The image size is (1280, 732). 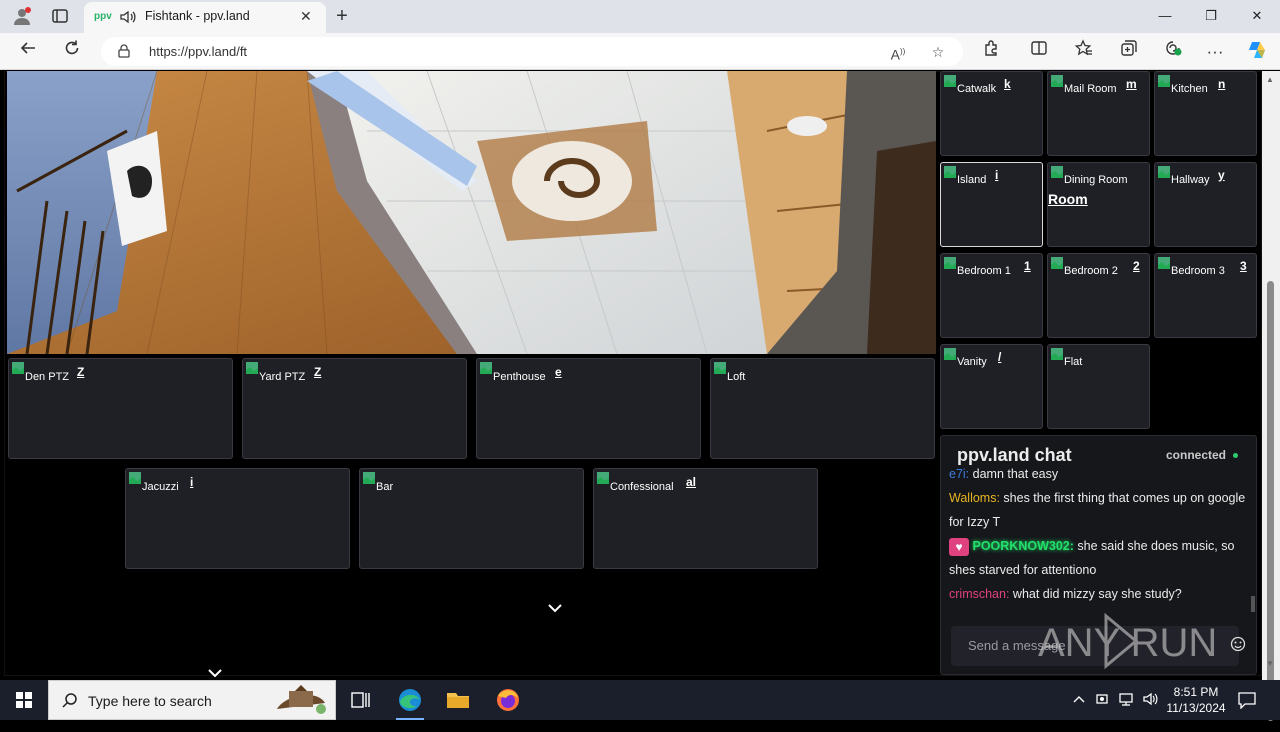 I want to click on camera-label: Island, so click(x=972, y=180).